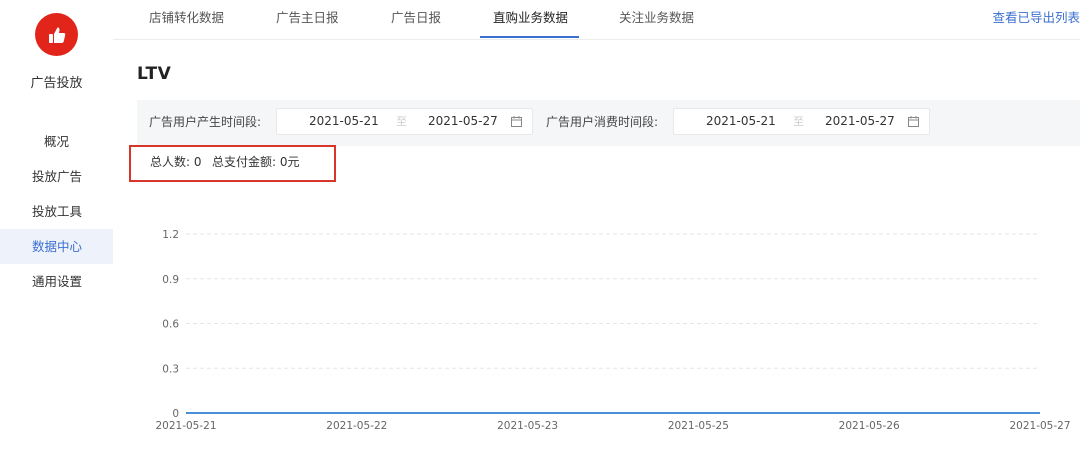 Image resolution: width=1080 pixels, height=476 pixels. Describe the element at coordinates (185, 426) in the screenshot. I see `x-tick-label: 2021-05-21` at that location.